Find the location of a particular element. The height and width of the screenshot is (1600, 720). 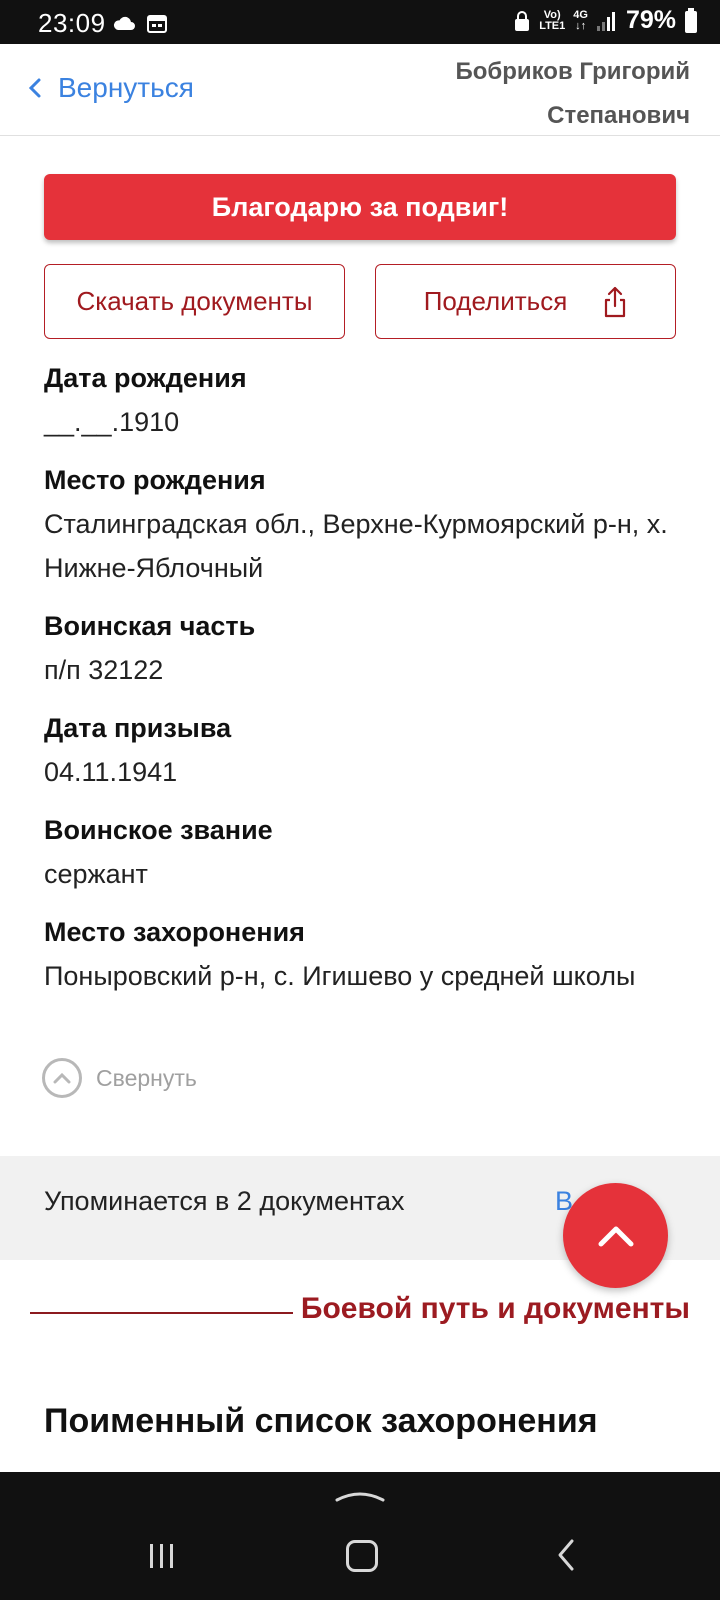

status-icons-left is located at coordinates (140, 23).